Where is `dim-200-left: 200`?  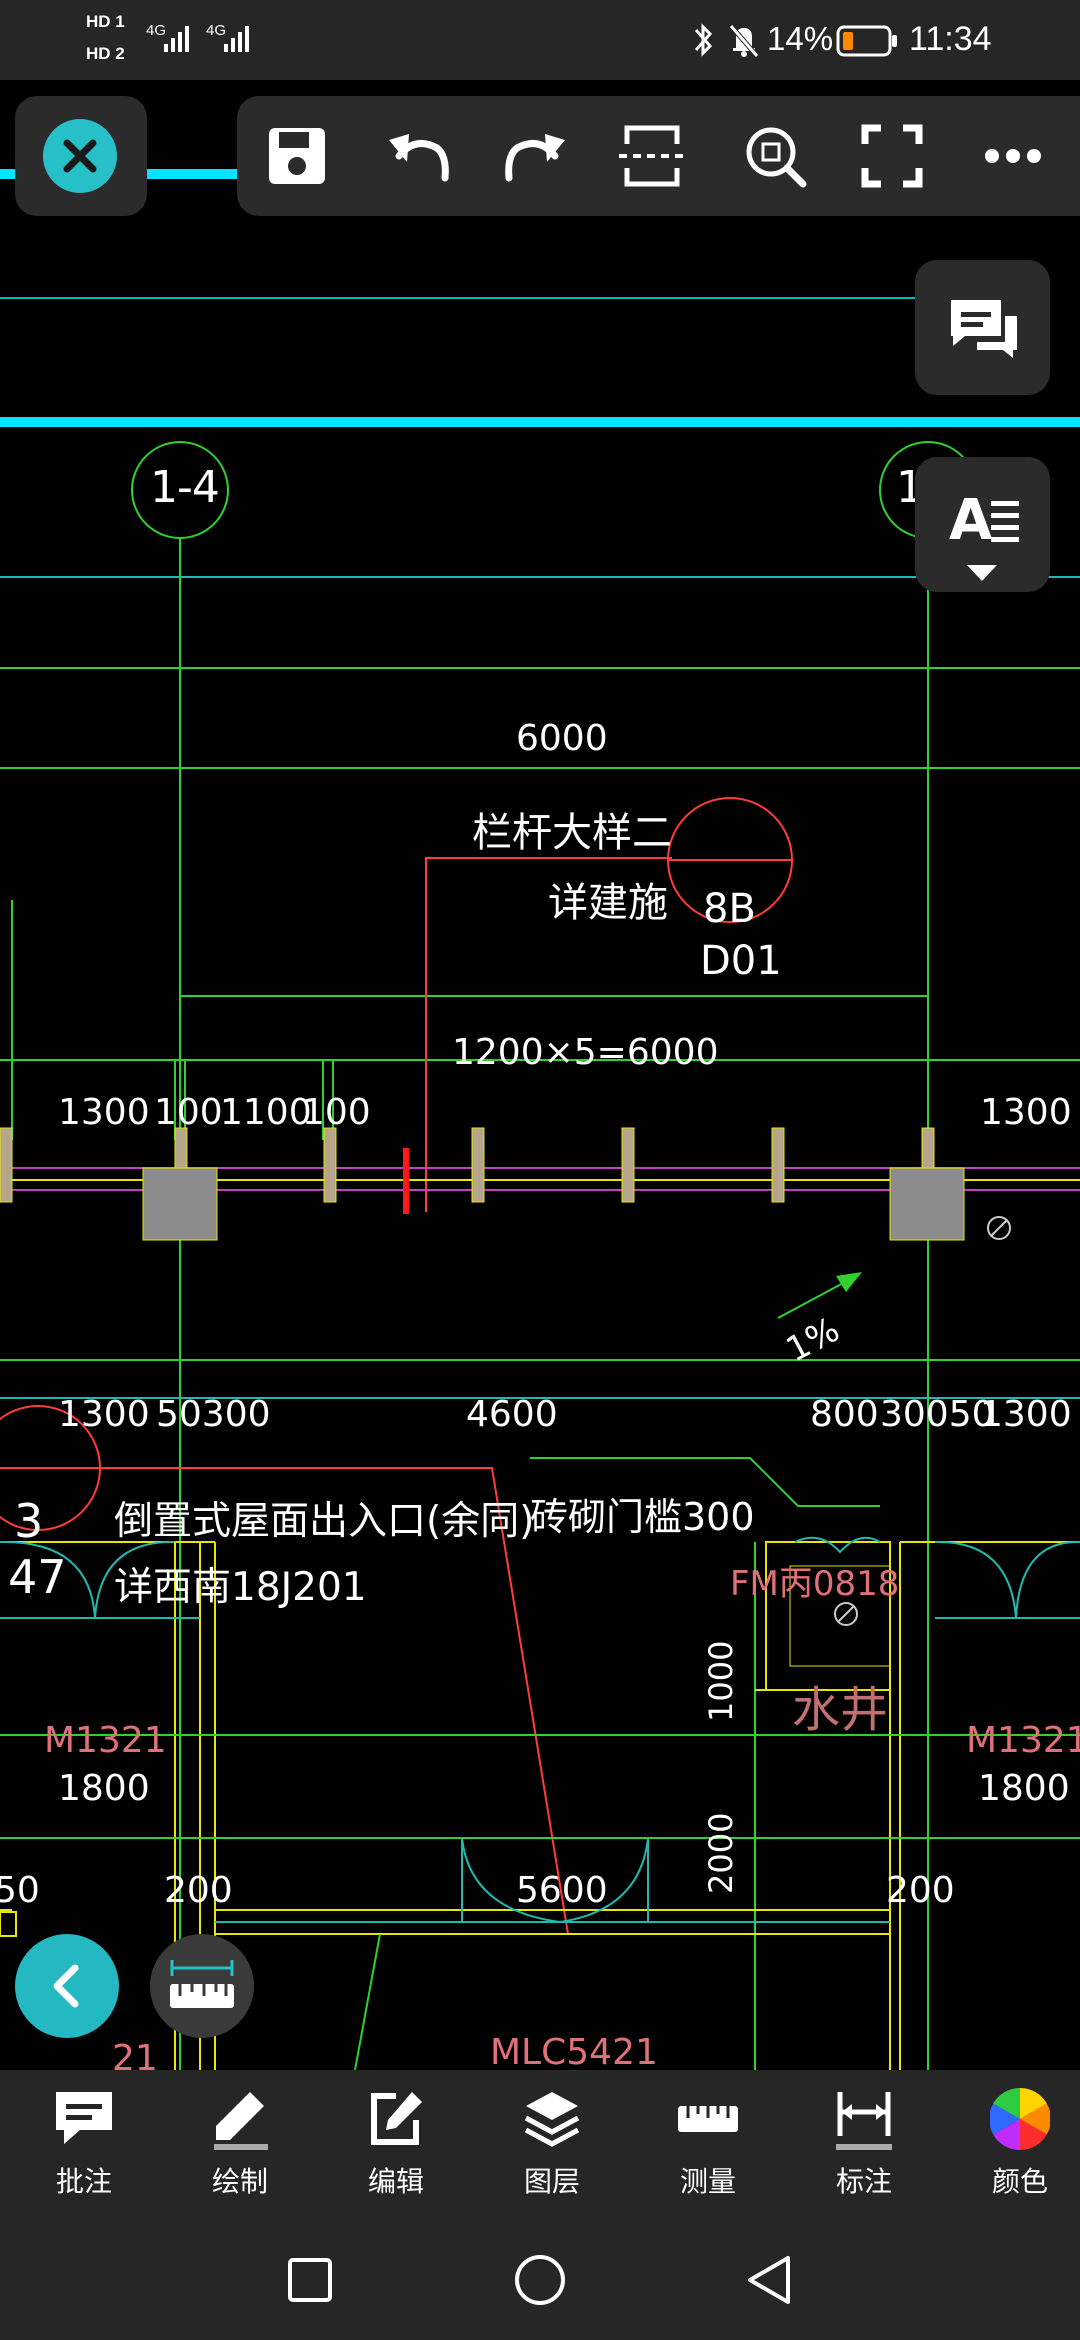 dim-200-left: 200 is located at coordinates (198, 1890).